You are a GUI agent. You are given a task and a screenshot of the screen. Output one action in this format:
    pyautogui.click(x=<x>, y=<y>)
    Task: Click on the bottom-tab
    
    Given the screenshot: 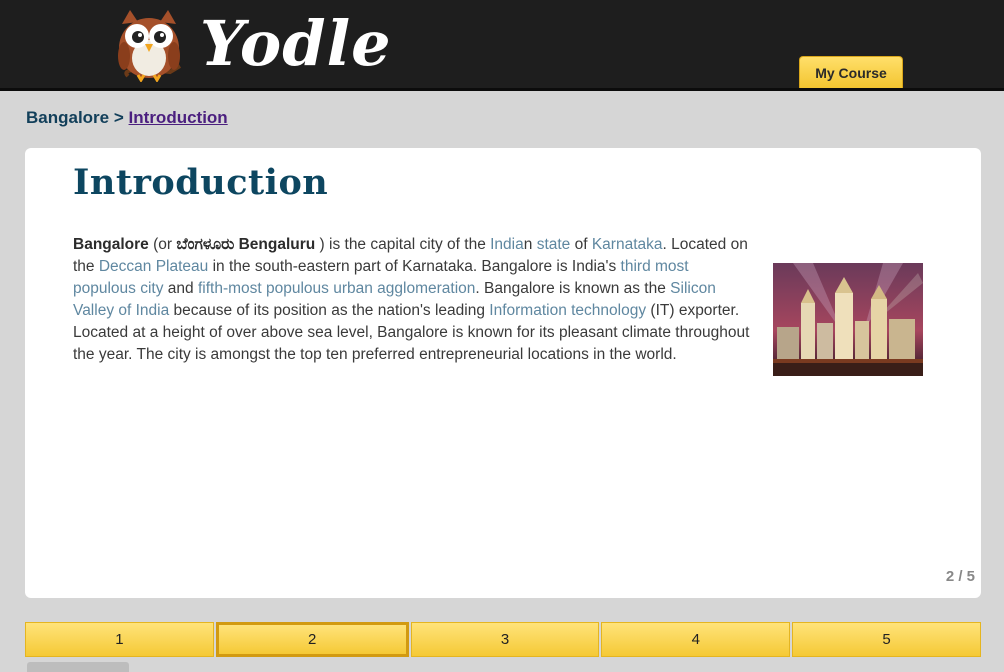 What is the action you would take?
    pyautogui.click(x=78, y=667)
    